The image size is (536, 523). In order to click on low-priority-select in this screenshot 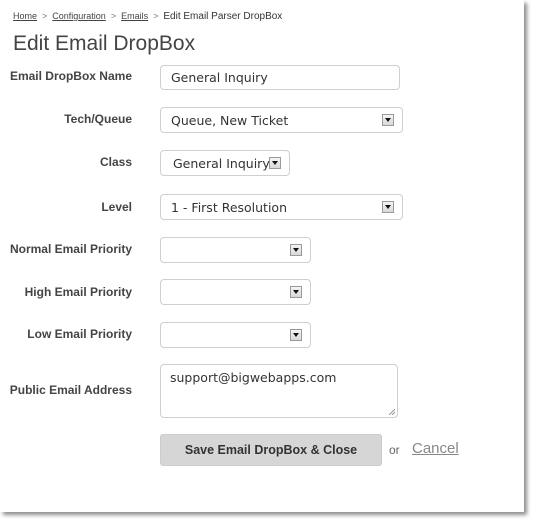, I will do `click(235, 335)`.